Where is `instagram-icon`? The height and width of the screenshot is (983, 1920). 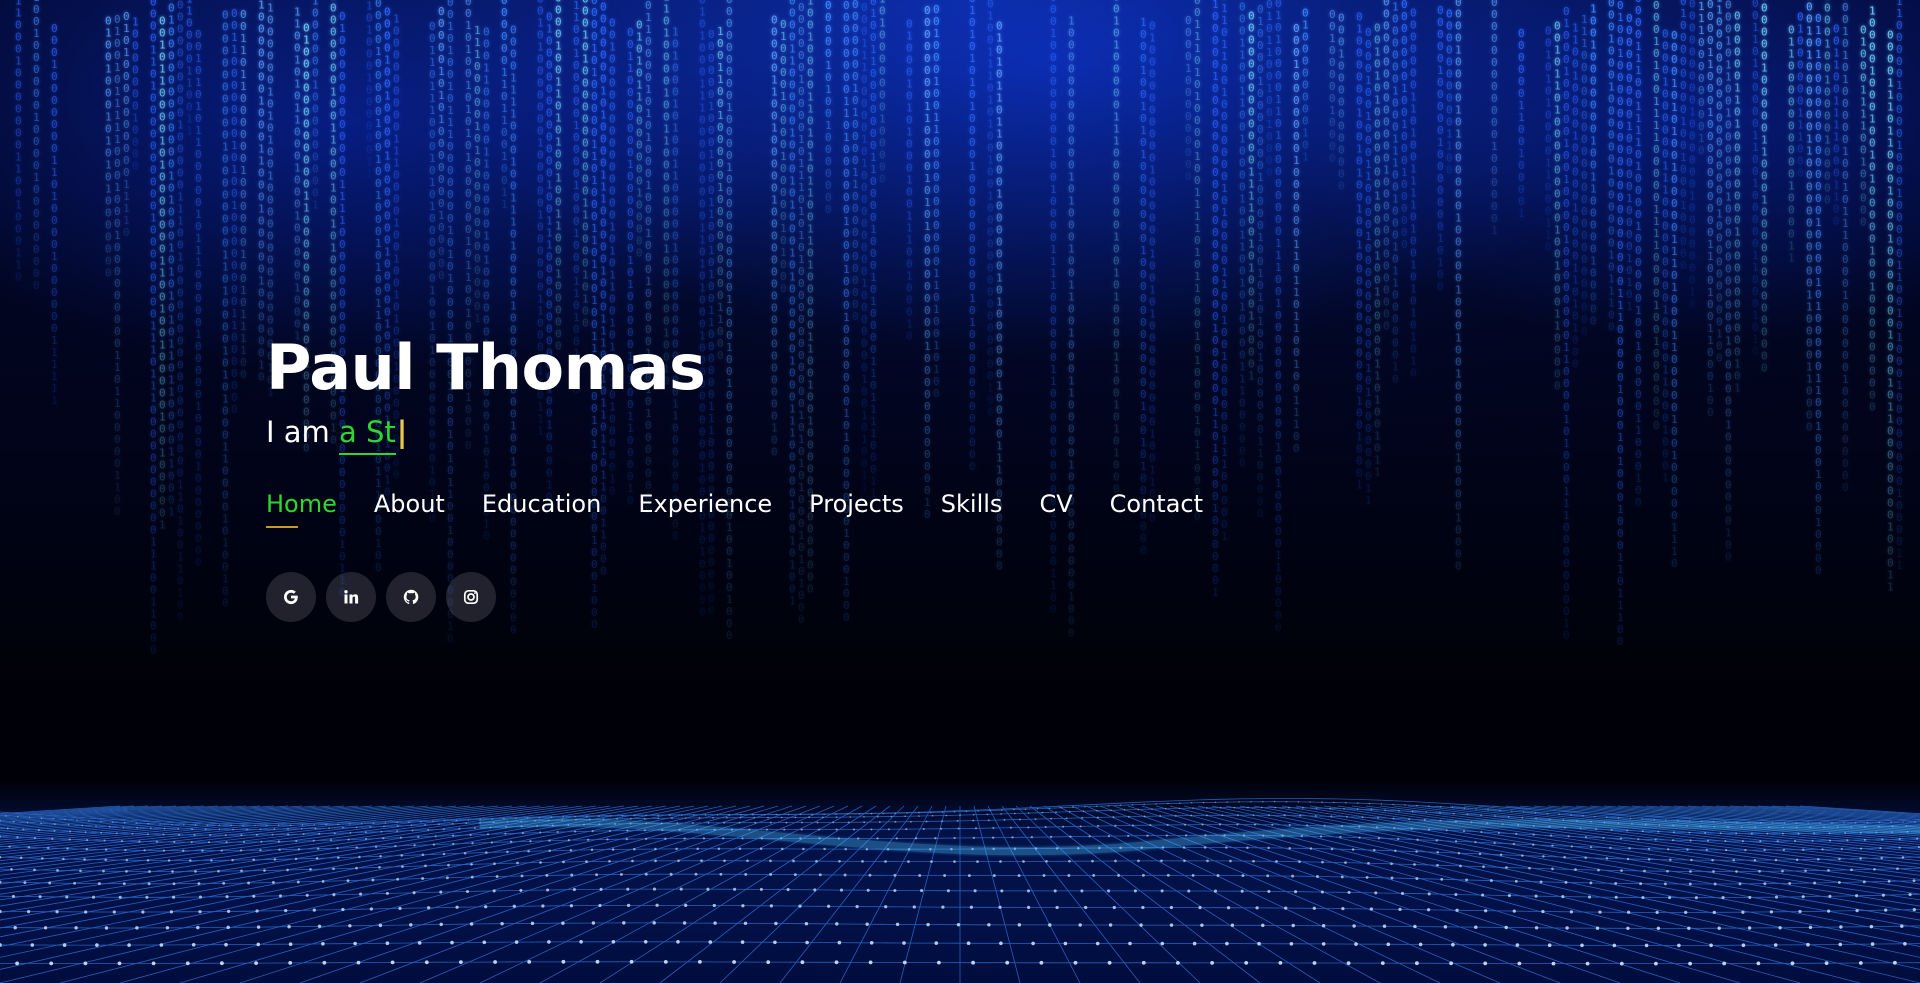
instagram-icon is located at coordinates (471, 597).